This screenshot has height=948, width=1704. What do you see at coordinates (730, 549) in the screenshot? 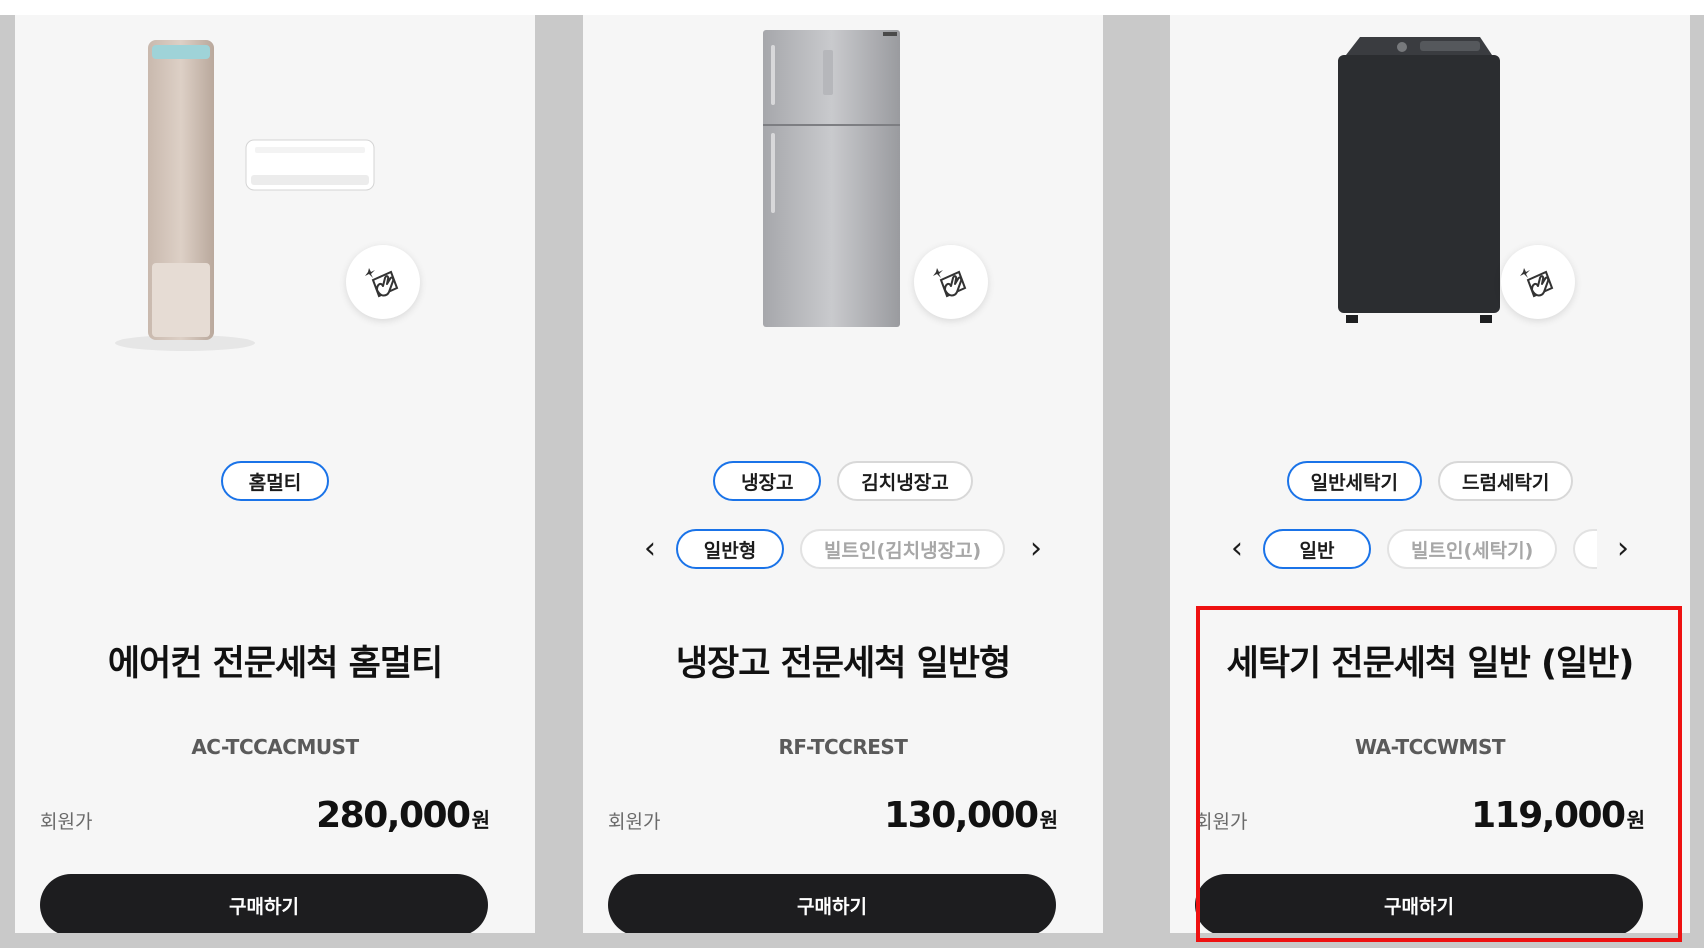
I see `chip-general: 일반형` at bounding box center [730, 549].